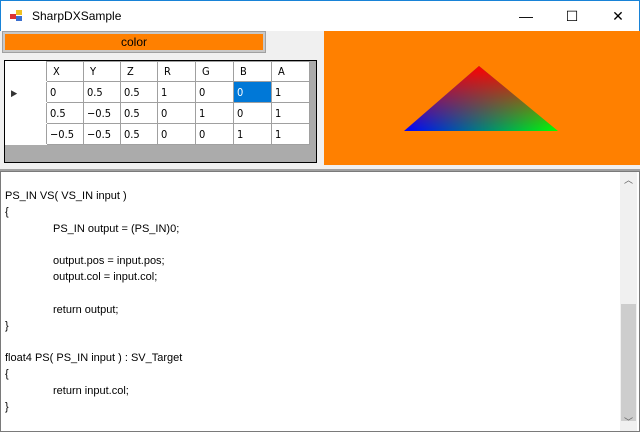 The image size is (640, 432). What do you see at coordinates (628, 422) in the screenshot?
I see `scroll-down-button: ﹀` at bounding box center [628, 422].